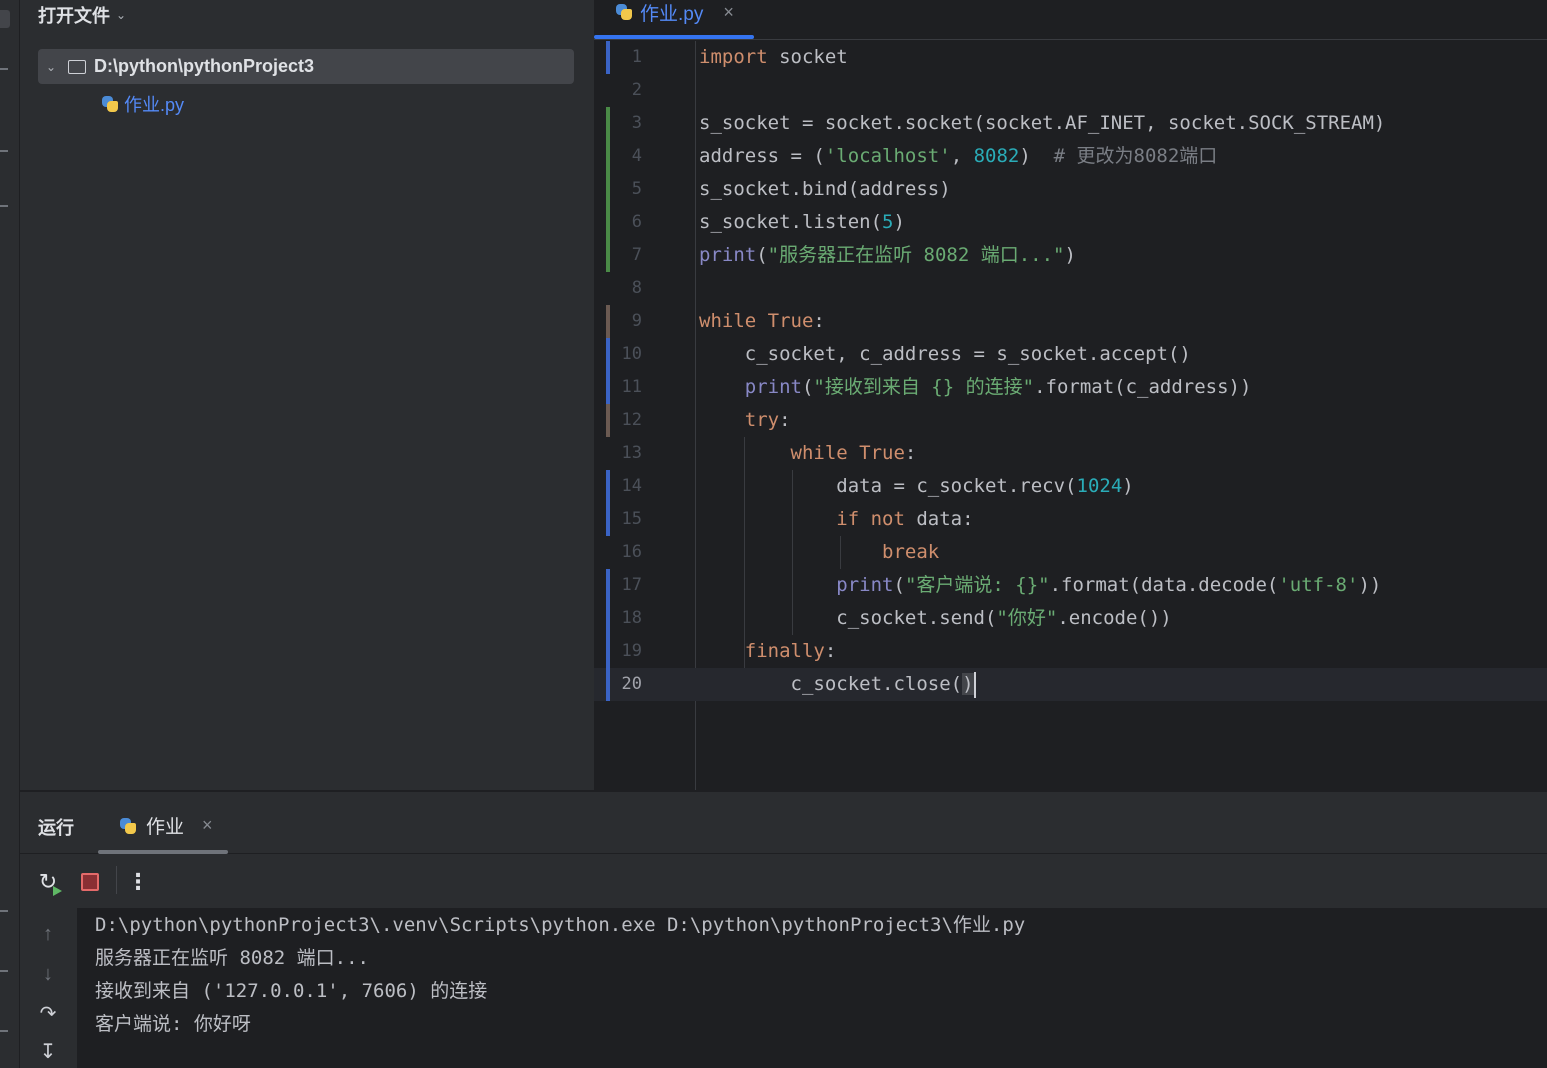  What do you see at coordinates (636, 222) in the screenshot?
I see `line-number: 6` at bounding box center [636, 222].